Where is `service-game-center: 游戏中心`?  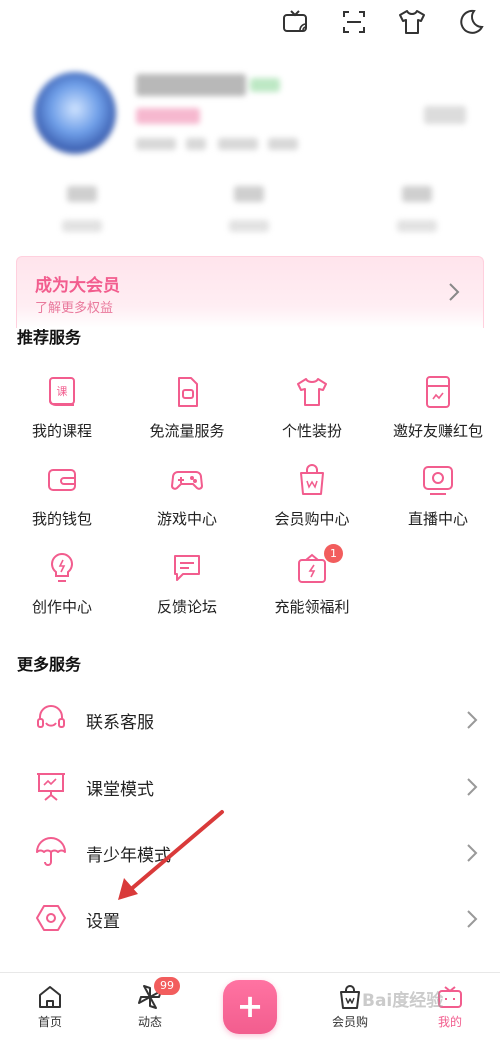 service-game-center: 游戏中心 is located at coordinates (187, 502).